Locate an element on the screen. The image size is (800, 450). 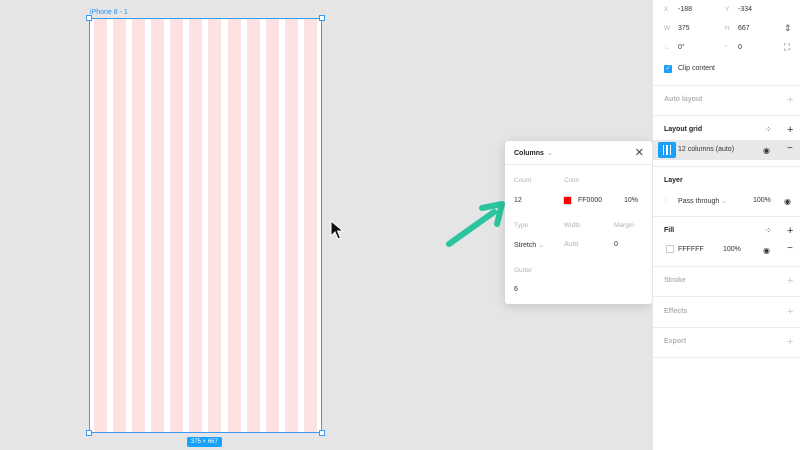
fill-opacity-input: 100% is located at coordinates (732, 249).